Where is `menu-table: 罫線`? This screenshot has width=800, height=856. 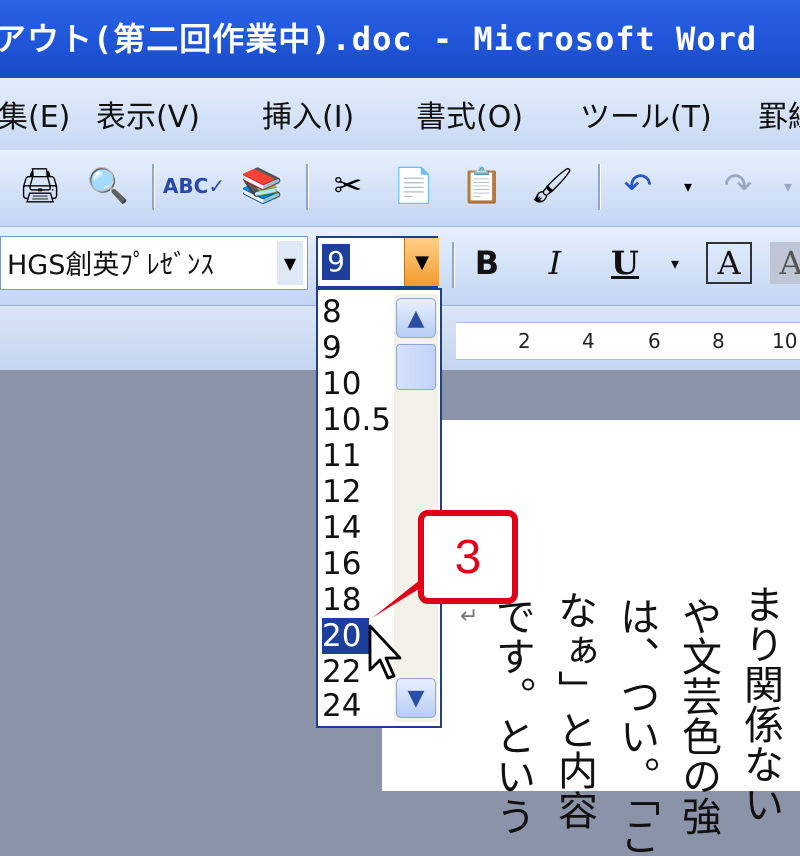
menu-table: 罫線 is located at coordinates (779, 114).